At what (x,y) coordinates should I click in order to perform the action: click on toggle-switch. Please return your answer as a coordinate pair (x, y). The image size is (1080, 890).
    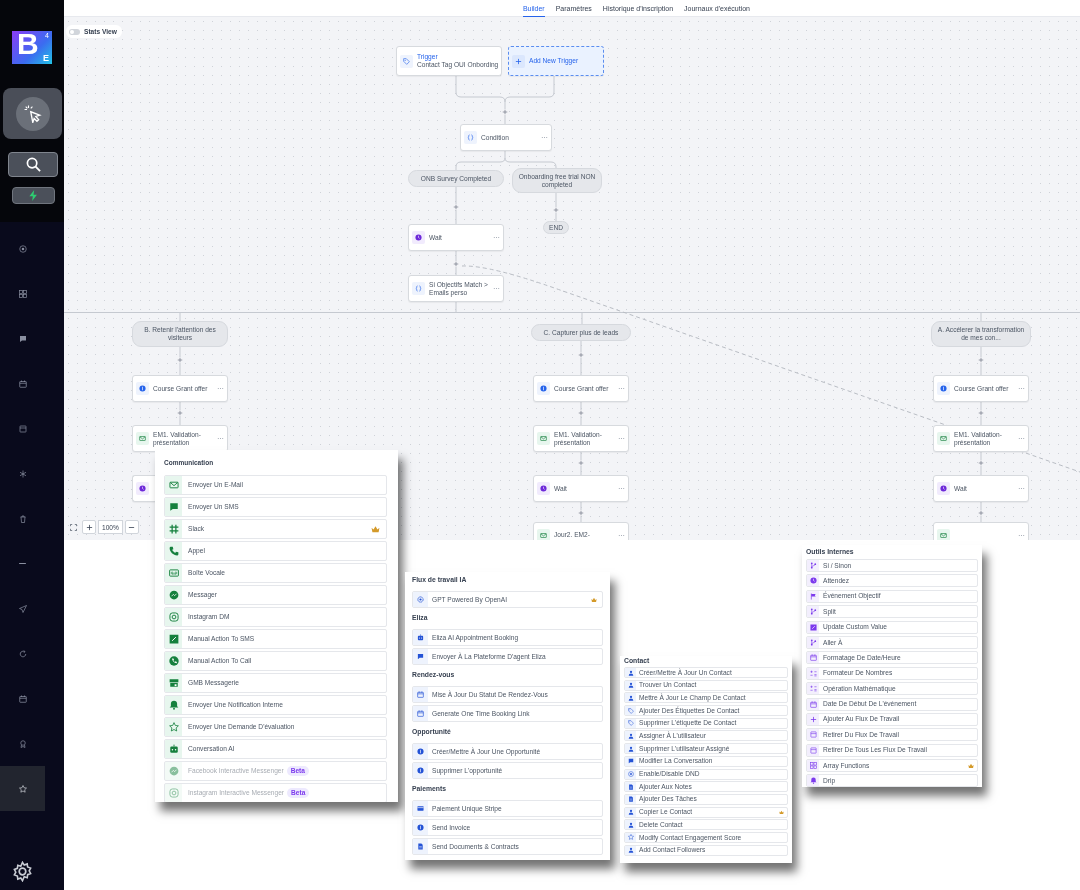
    Looking at the image, I should click on (74, 31).